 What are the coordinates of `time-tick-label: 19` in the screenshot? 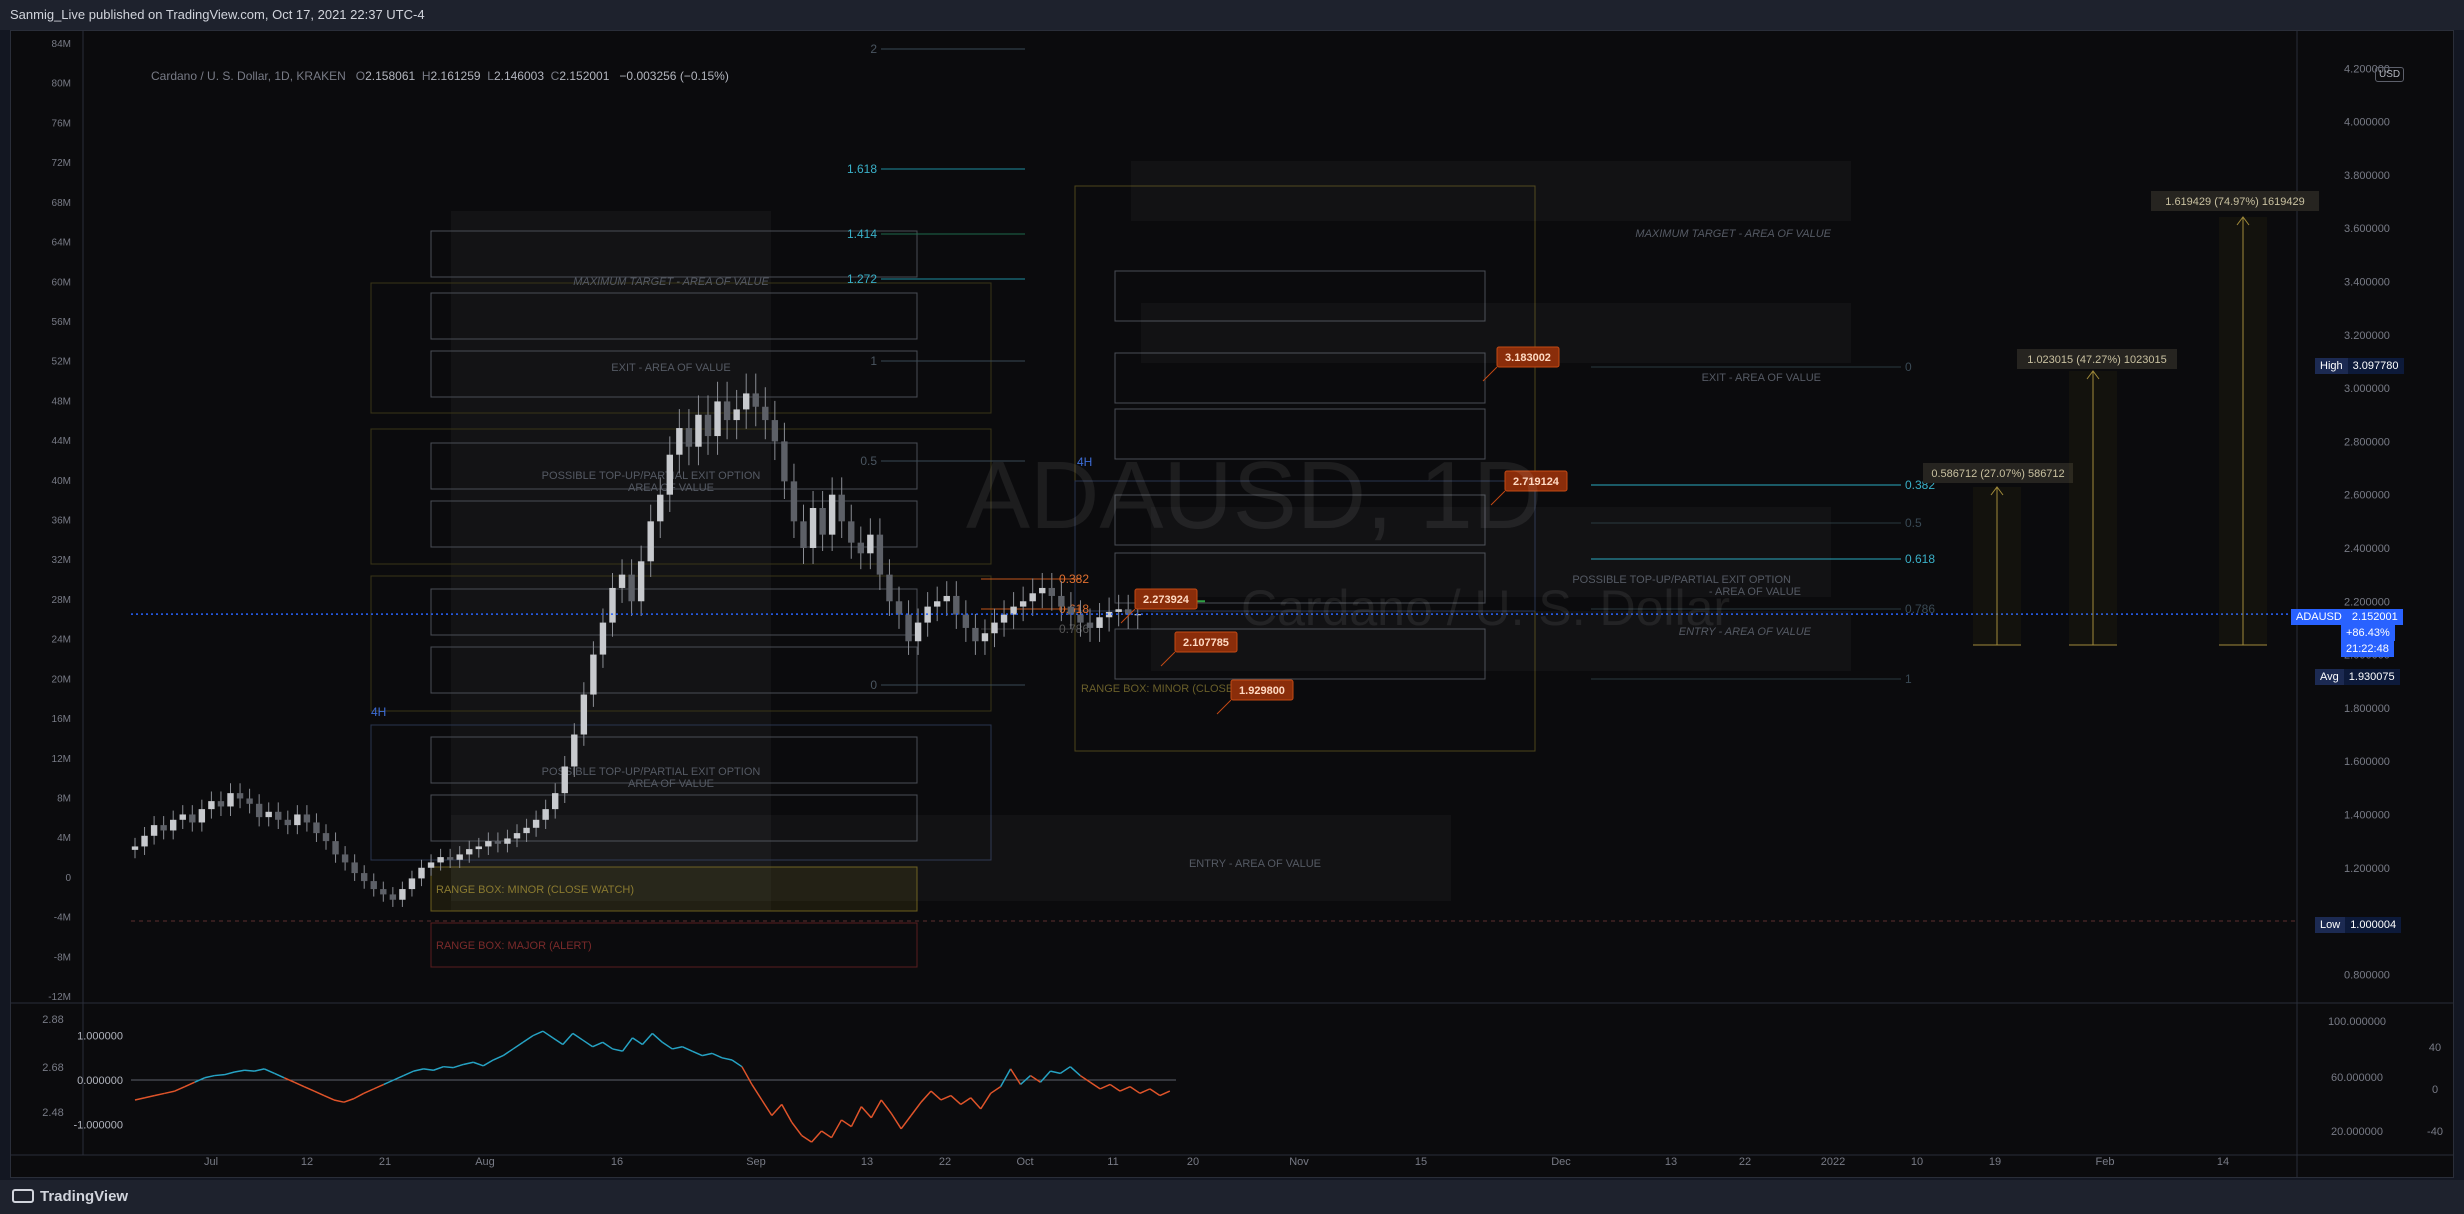 It's located at (1995, 1162).